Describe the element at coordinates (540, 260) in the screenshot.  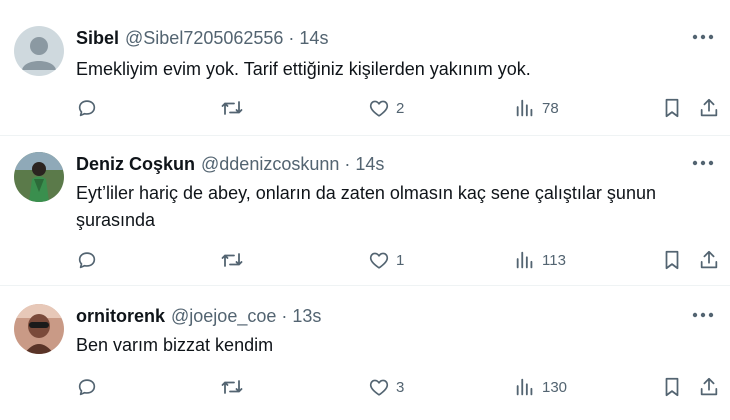
I see `views-button: 113` at that location.